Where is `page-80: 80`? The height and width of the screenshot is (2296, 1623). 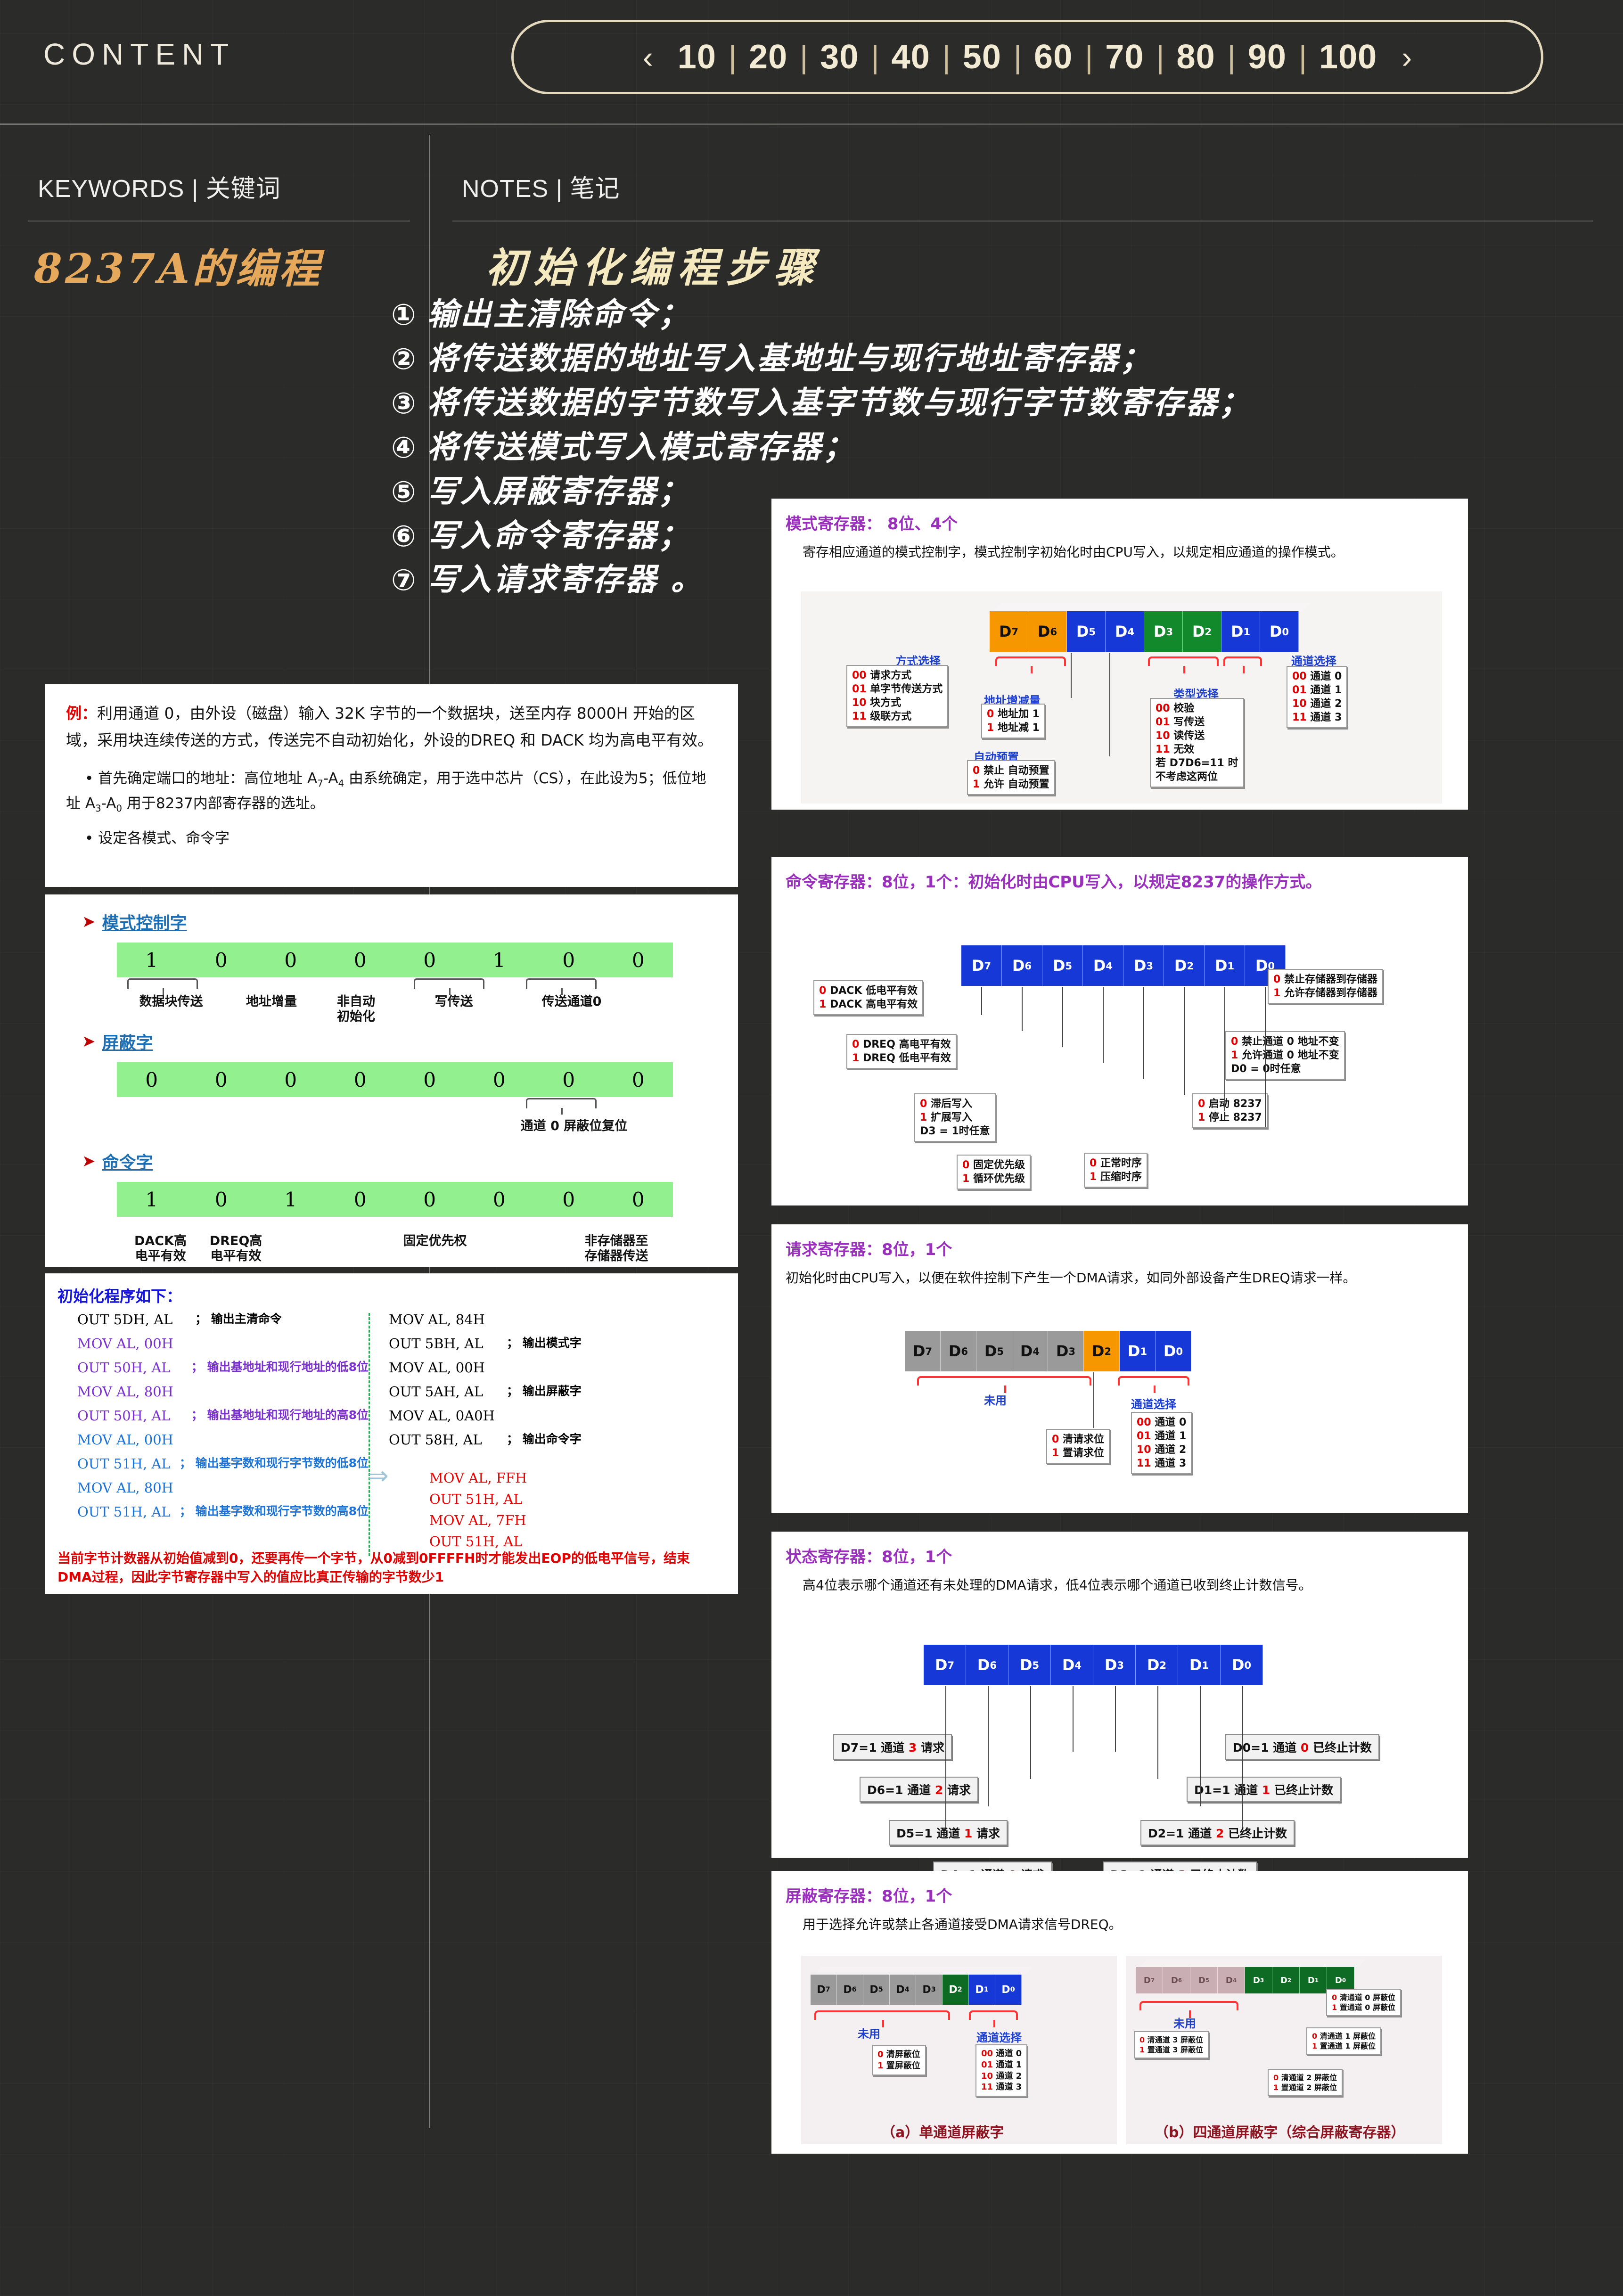 page-80: 80 is located at coordinates (1196, 57).